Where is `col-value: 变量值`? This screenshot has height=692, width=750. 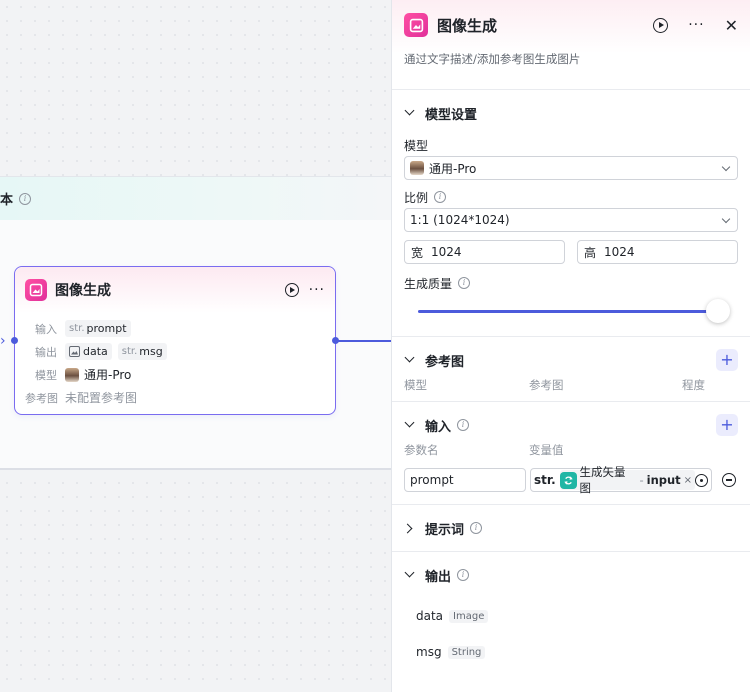
col-value: 变量值 is located at coordinates (546, 450).